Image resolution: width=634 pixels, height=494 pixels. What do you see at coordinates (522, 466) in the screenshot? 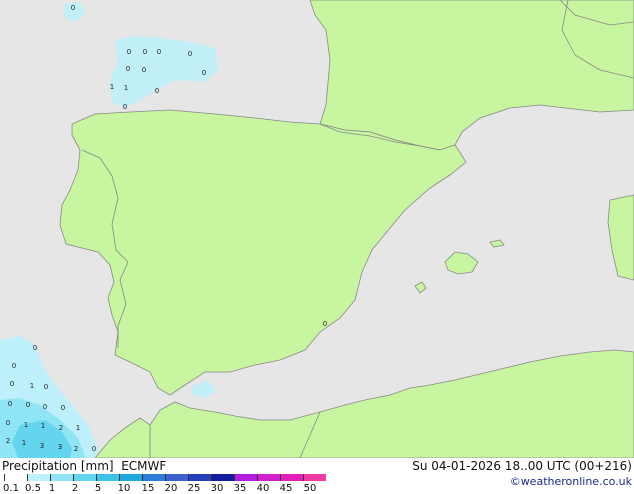
I see `valid-time: Su 04-01-2026 18..00 UTC (00+216)` at bounding box center [522, 466].